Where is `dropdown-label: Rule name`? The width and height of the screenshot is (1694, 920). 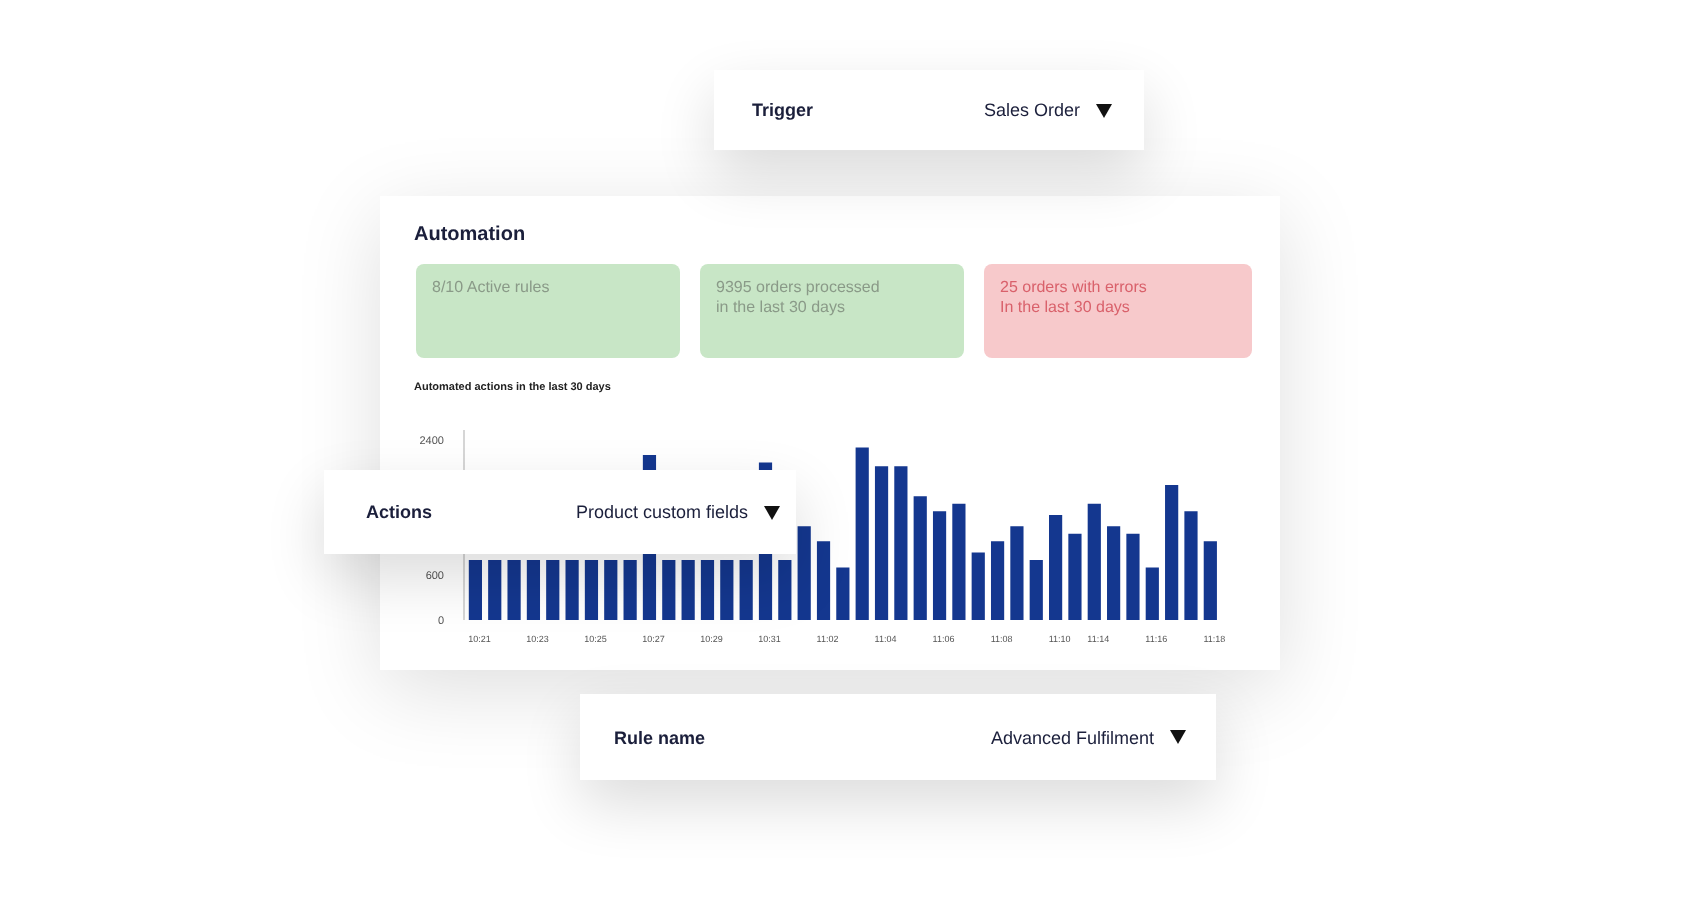
dropdown-label: Rule name is located at coordinates (660, 737).